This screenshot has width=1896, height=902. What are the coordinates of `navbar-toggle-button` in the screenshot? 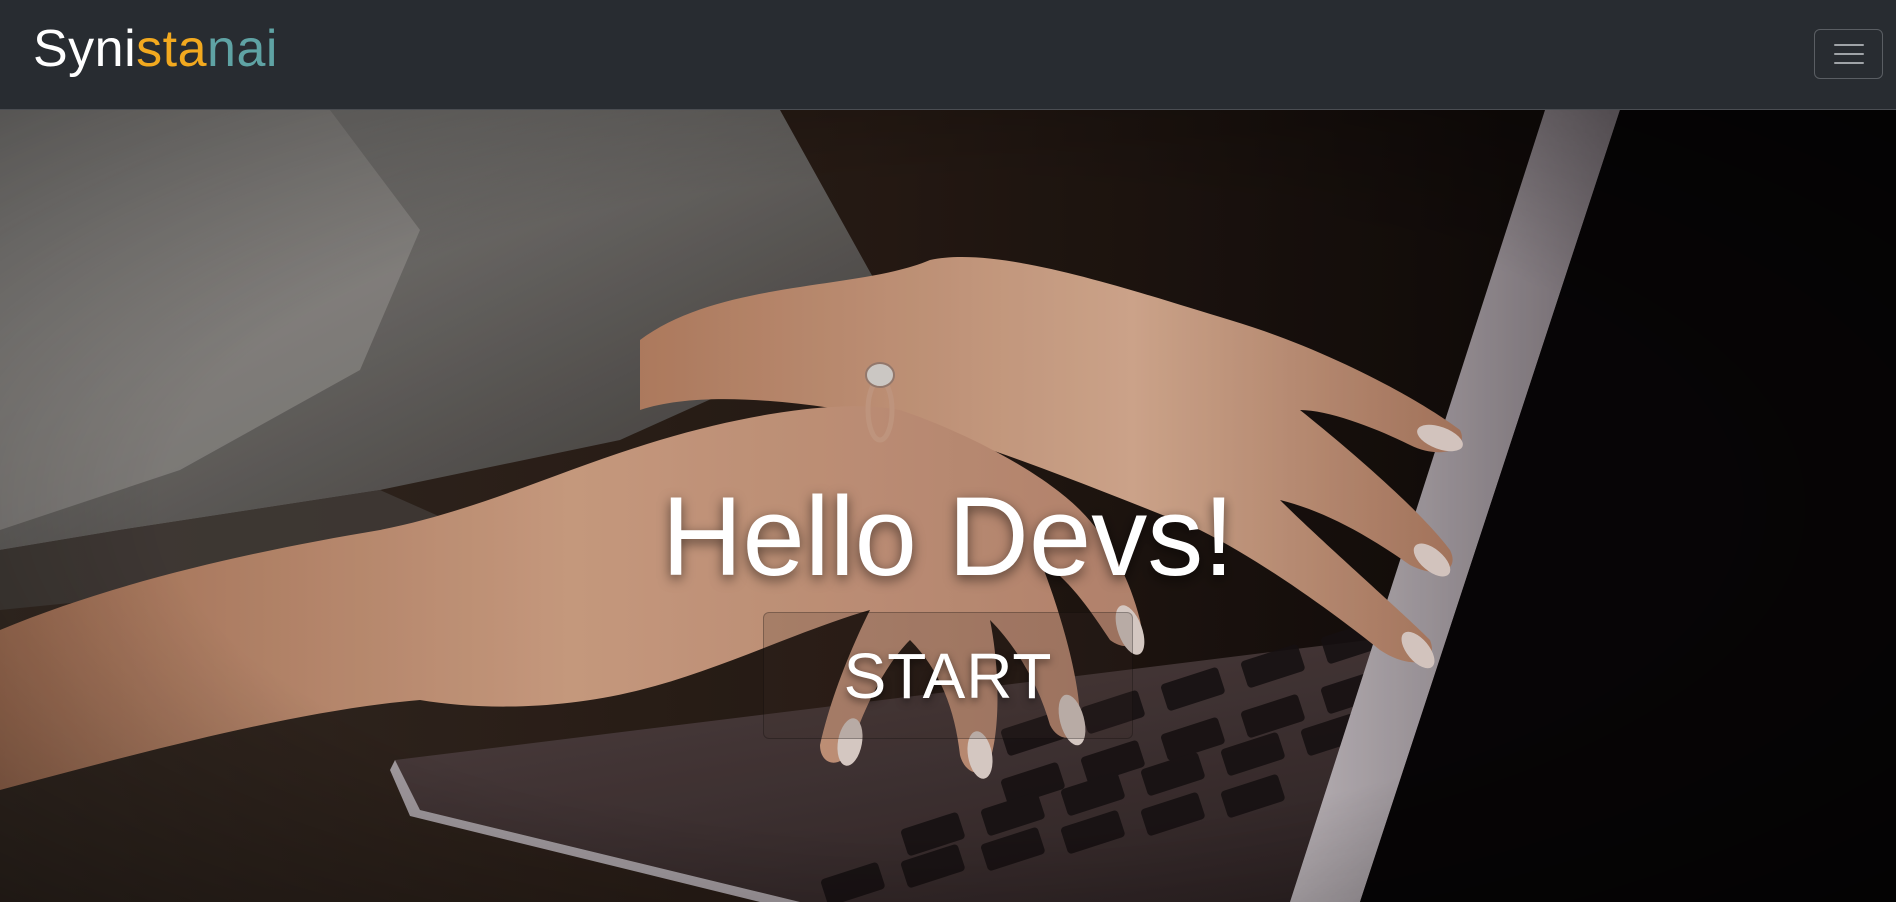 It's located at (1848, 54).